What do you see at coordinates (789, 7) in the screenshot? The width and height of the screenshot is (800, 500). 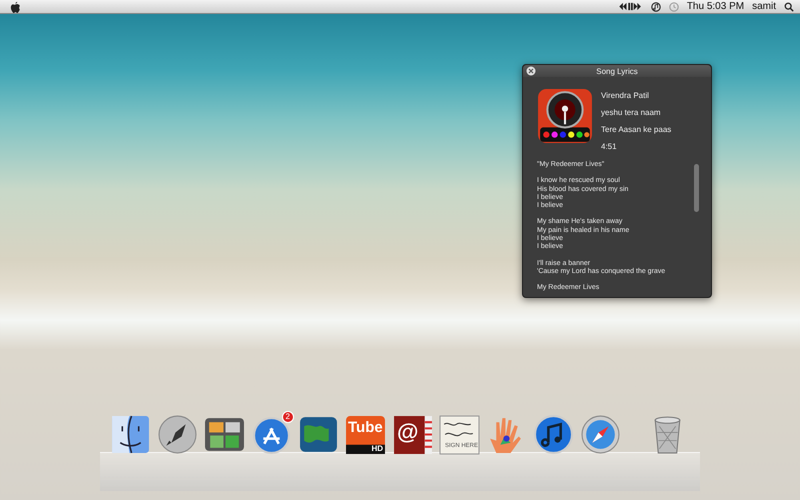 I see `search-icon` at bounding box center [789, 7].